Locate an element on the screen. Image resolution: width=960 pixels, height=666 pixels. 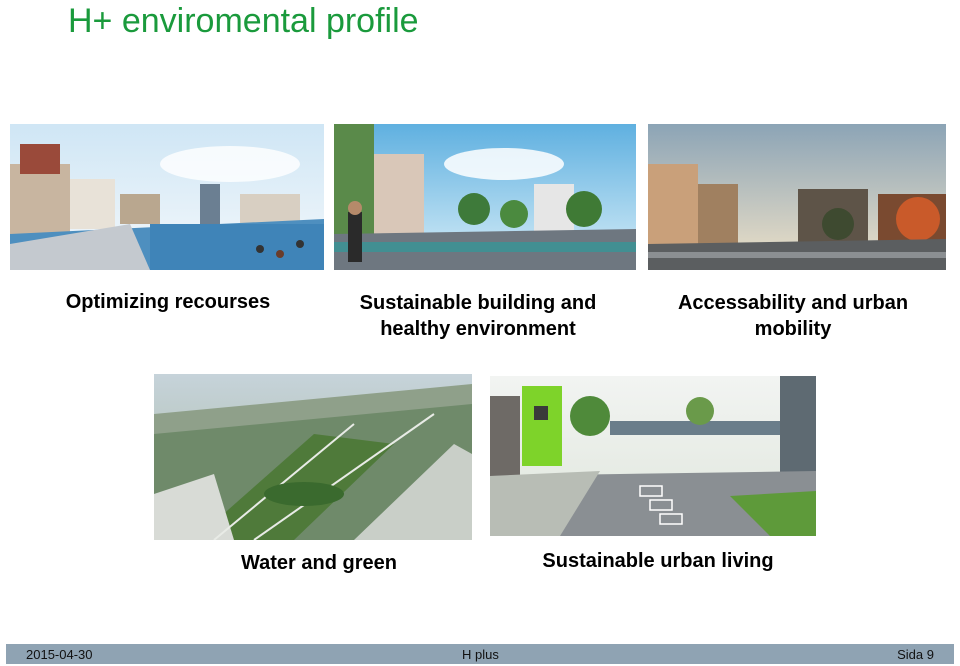
waterfront-photo is located at coordinates (167, 197).